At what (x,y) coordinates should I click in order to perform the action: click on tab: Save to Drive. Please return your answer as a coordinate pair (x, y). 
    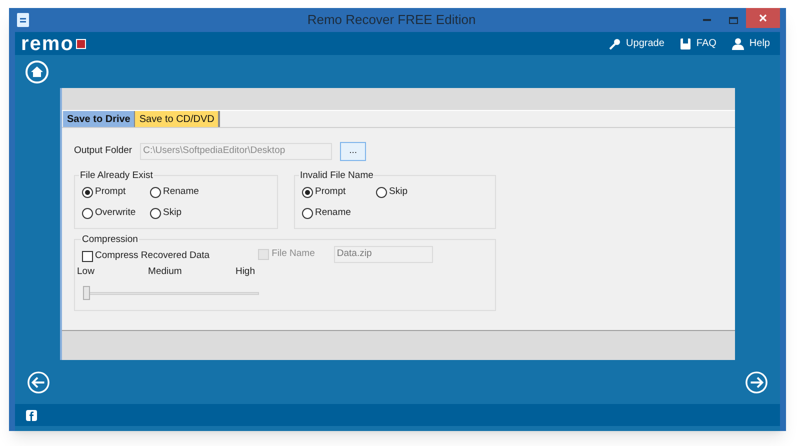
    Looking at the image, I should click on (99, 119).